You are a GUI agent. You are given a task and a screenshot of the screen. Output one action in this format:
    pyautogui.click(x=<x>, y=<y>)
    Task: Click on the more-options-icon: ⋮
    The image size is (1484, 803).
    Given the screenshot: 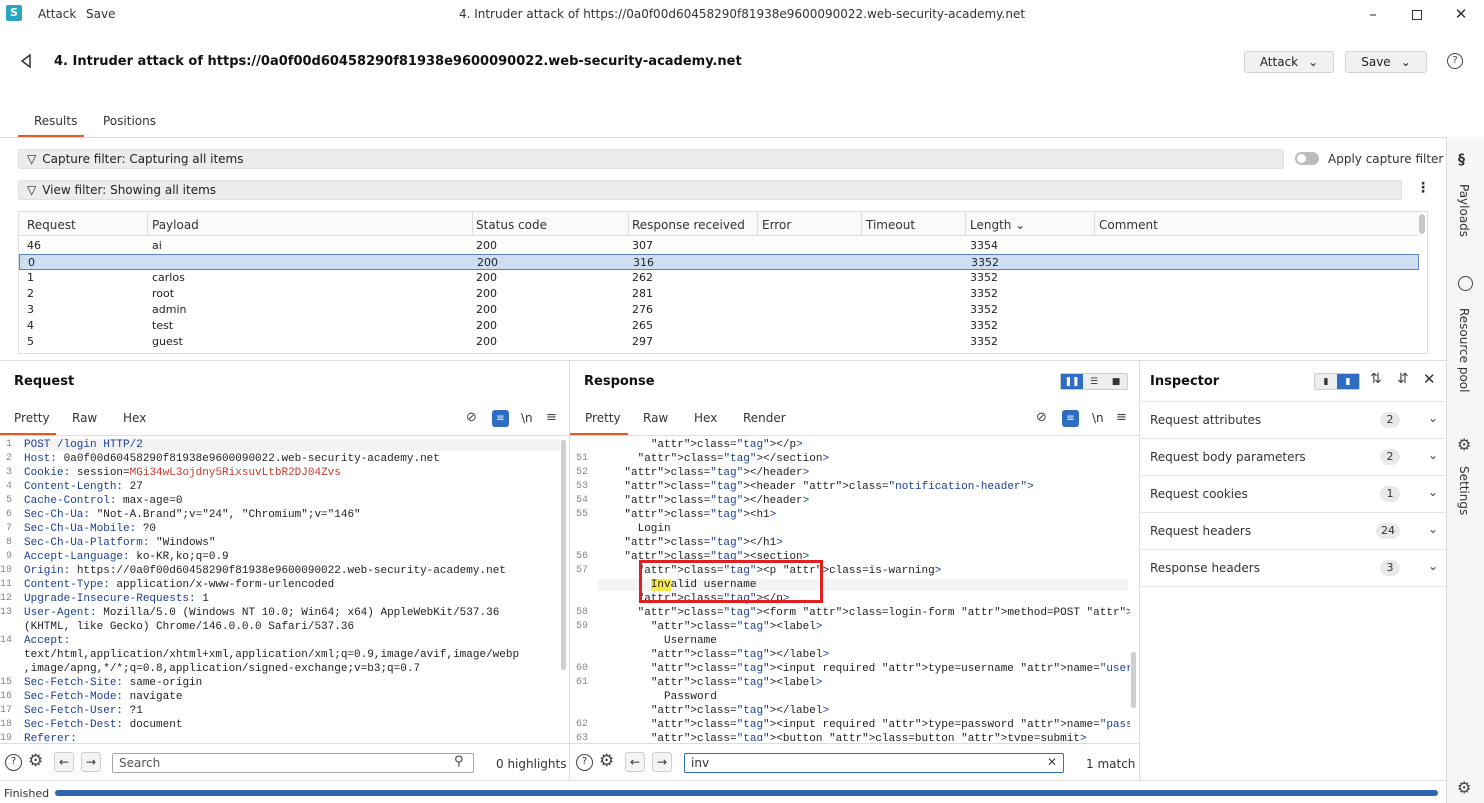 What is the action you would take?
    pyautogui.click(x=1423, y=188)
    